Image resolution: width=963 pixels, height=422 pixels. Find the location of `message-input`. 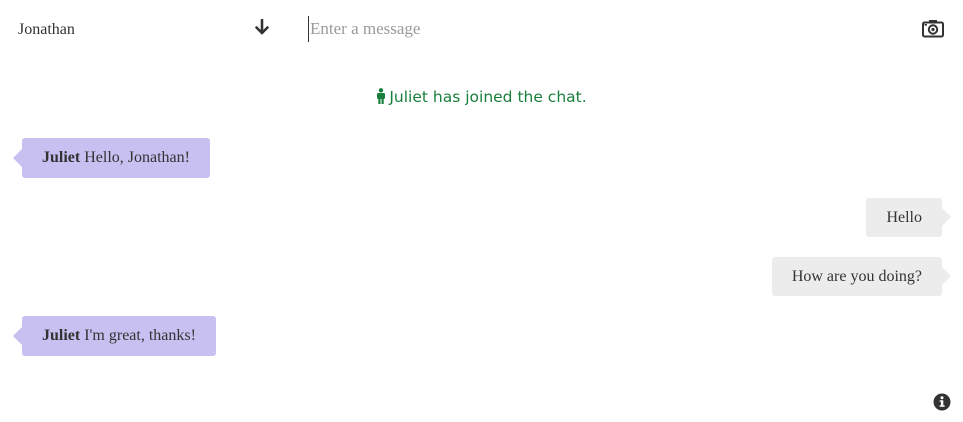

message-input is located at coordinates (609, 29).